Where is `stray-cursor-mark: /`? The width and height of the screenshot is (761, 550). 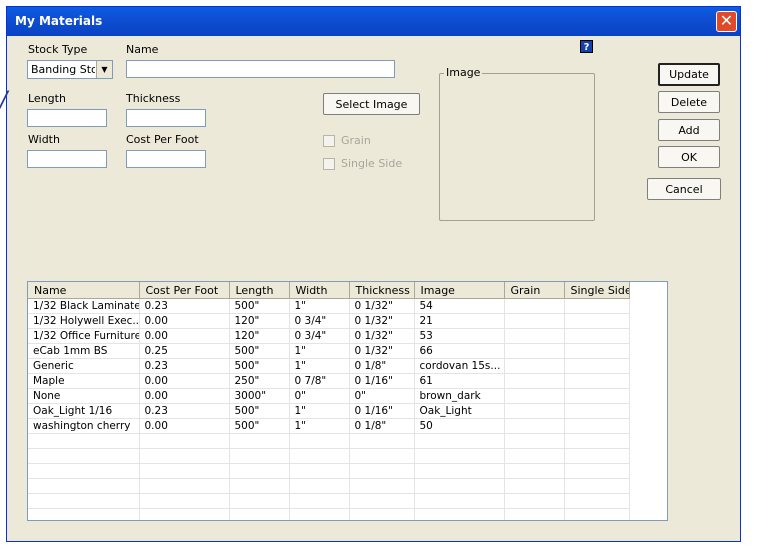
stray-cursor-mark: / is located at coordinates (4, 100).